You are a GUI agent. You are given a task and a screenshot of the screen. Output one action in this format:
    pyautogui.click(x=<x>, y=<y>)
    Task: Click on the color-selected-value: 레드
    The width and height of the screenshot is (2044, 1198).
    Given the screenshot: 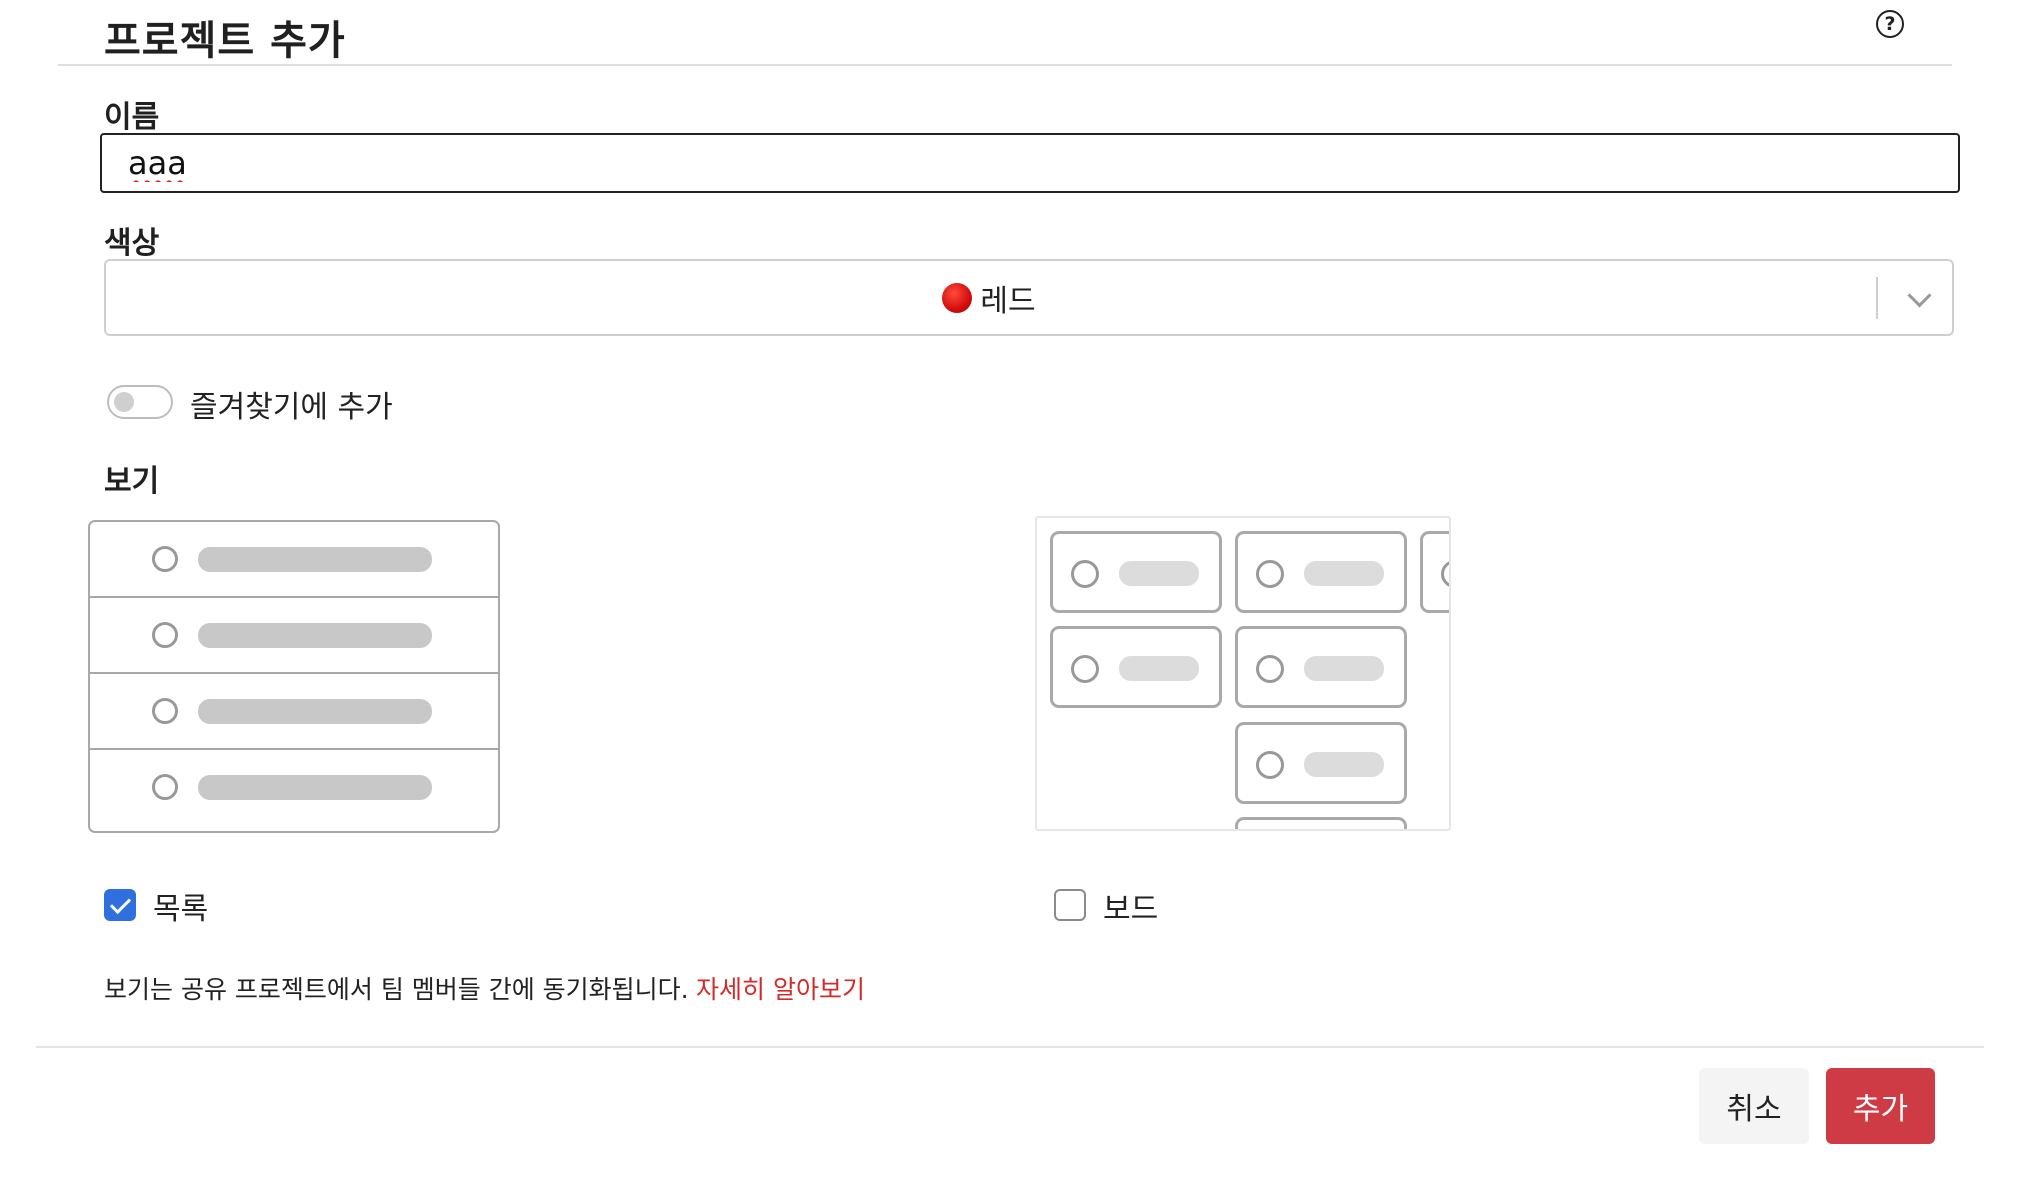 What is the action you would take?
    pyautogui.click(x=989, y=297)
    